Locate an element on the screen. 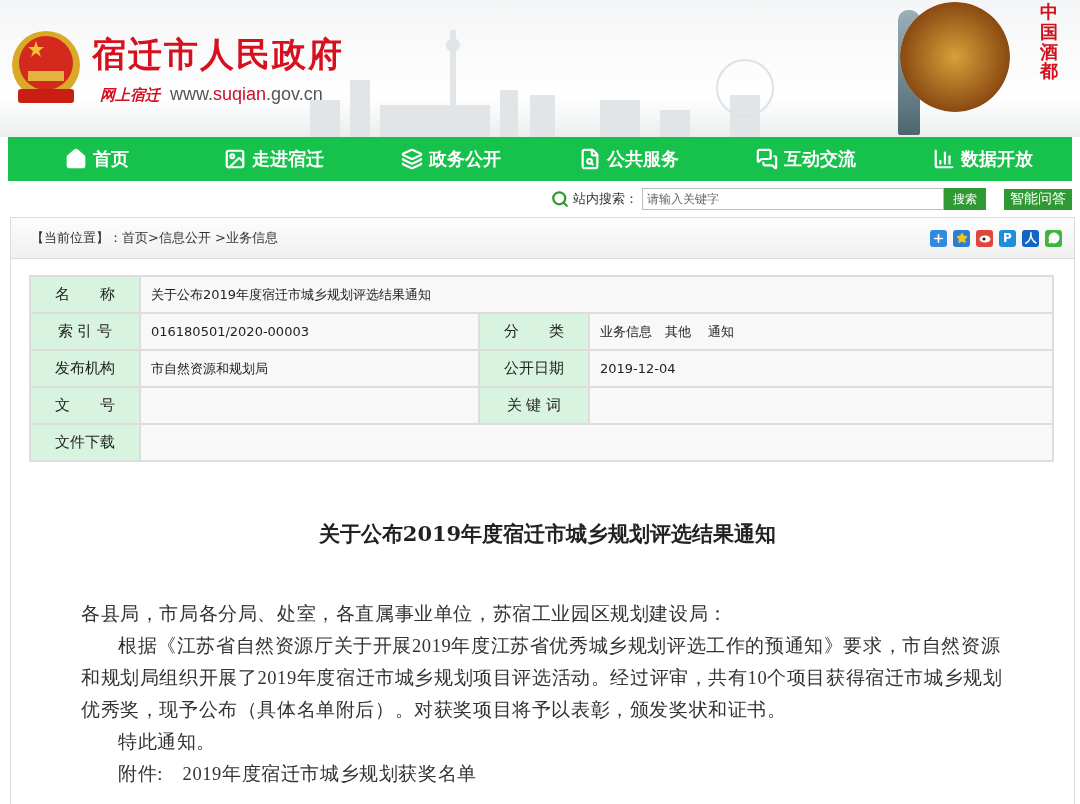 This screenshot has width=1080, height=804. article-paragraph: 根据《江苏省自然资源厅关于开展2019年度江苏省优秀城乡规划评选工作的预通知》要求，市自然资源和规划局组织开展了2019年度宿迁市城乡规划项目评选活动。经过评审，共有10个项目获得宿迁市城乡规划优秀奖，现予公布（具体名单附后）。对获奖项目将予以表彰，颁发奖状和证书。 is located at coordinates (542, 678).